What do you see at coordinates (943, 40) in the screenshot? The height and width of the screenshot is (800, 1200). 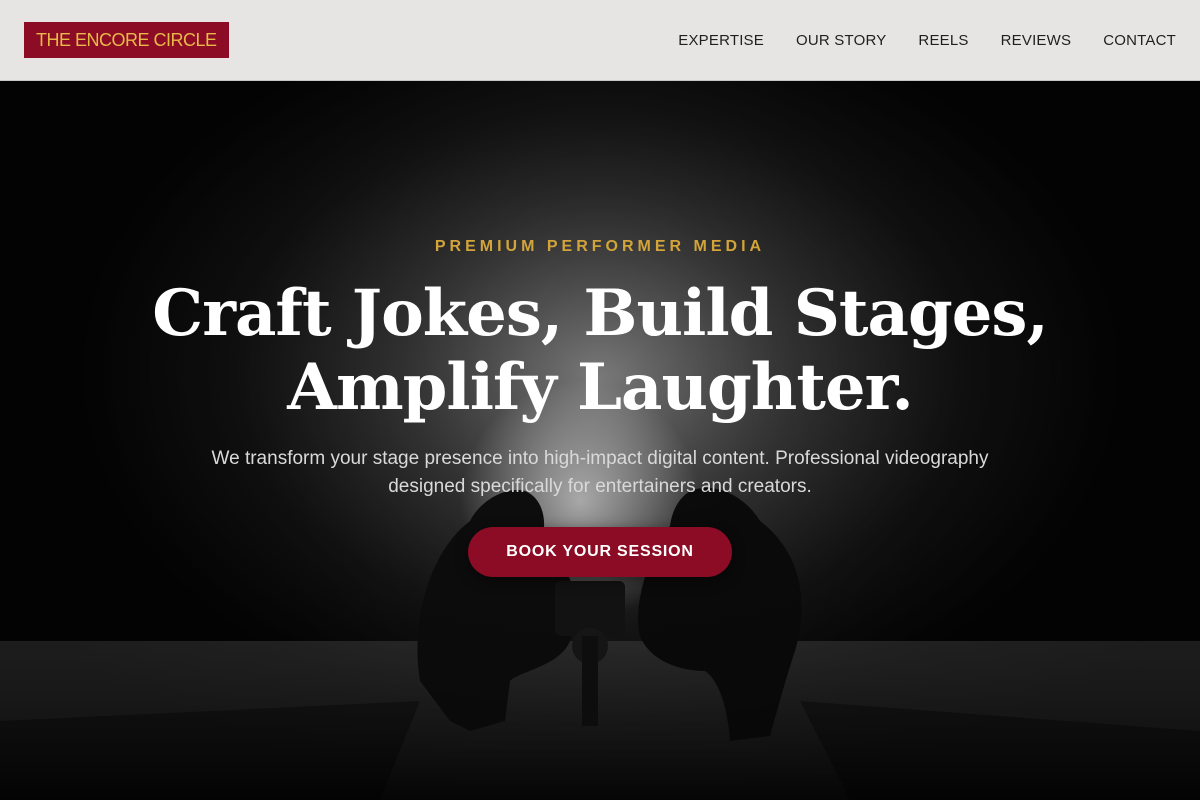 I see `nav-item-reels: REELS` at bounding box center [943, 40].